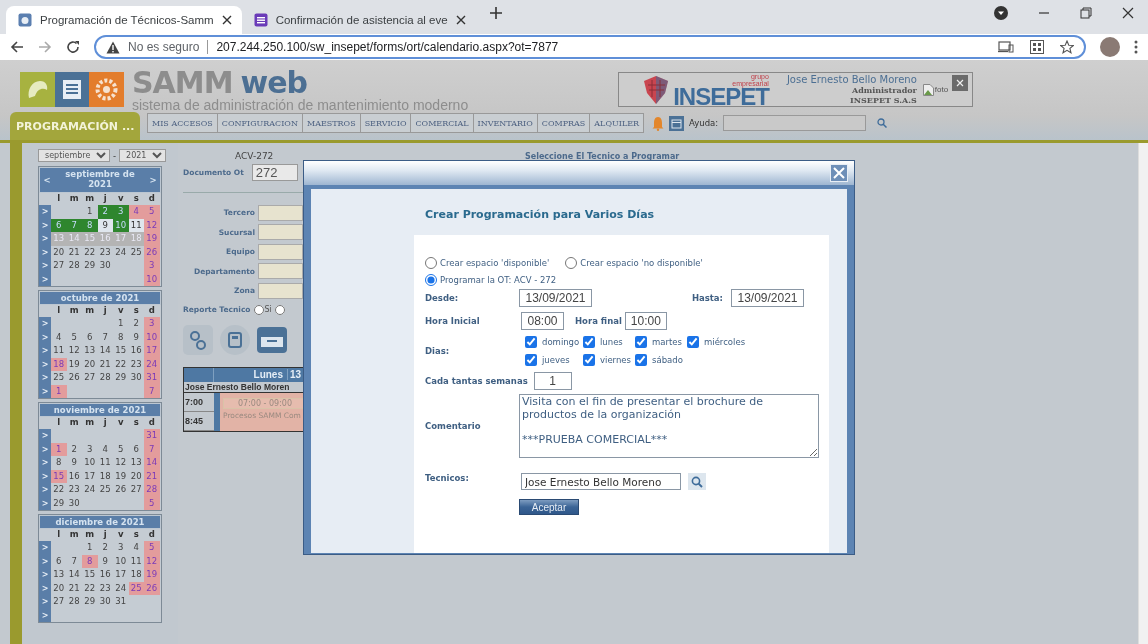 The image size is (1148, 644). What do you see at coordinates (617, 123) in the screenshot?
I see `menu-item: ALQUILER` at bounding box center [617, 123].